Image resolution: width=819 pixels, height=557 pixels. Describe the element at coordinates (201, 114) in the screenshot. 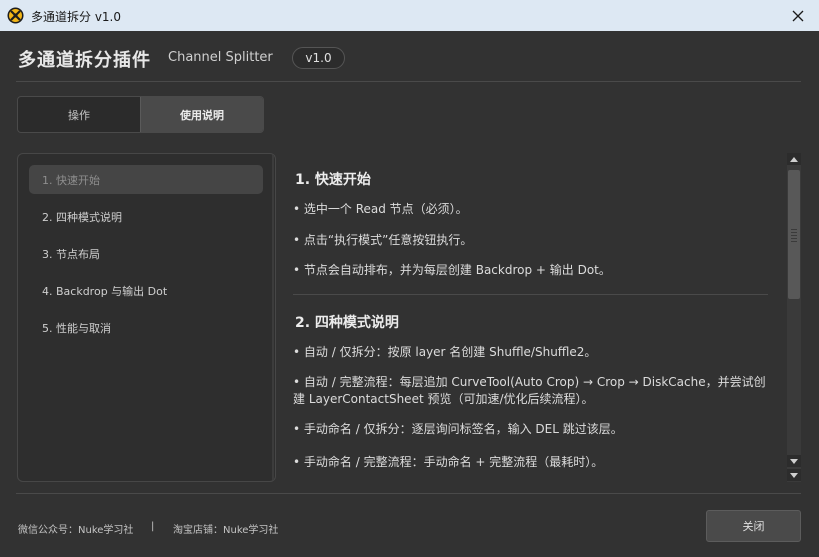

I see `tab-instructions: 使用说明` at that location.